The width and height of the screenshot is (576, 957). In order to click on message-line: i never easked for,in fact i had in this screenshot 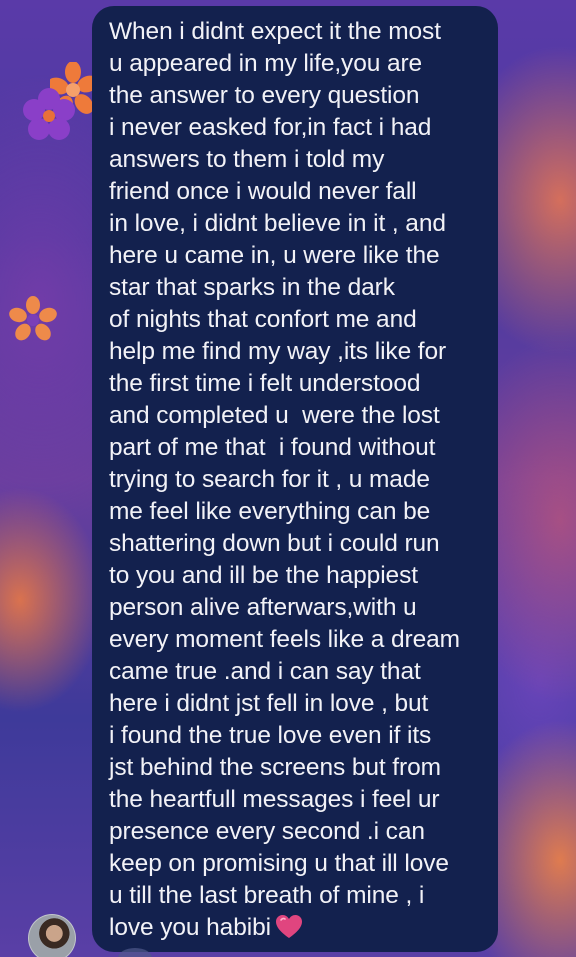, I will do `click(270, 127)`.